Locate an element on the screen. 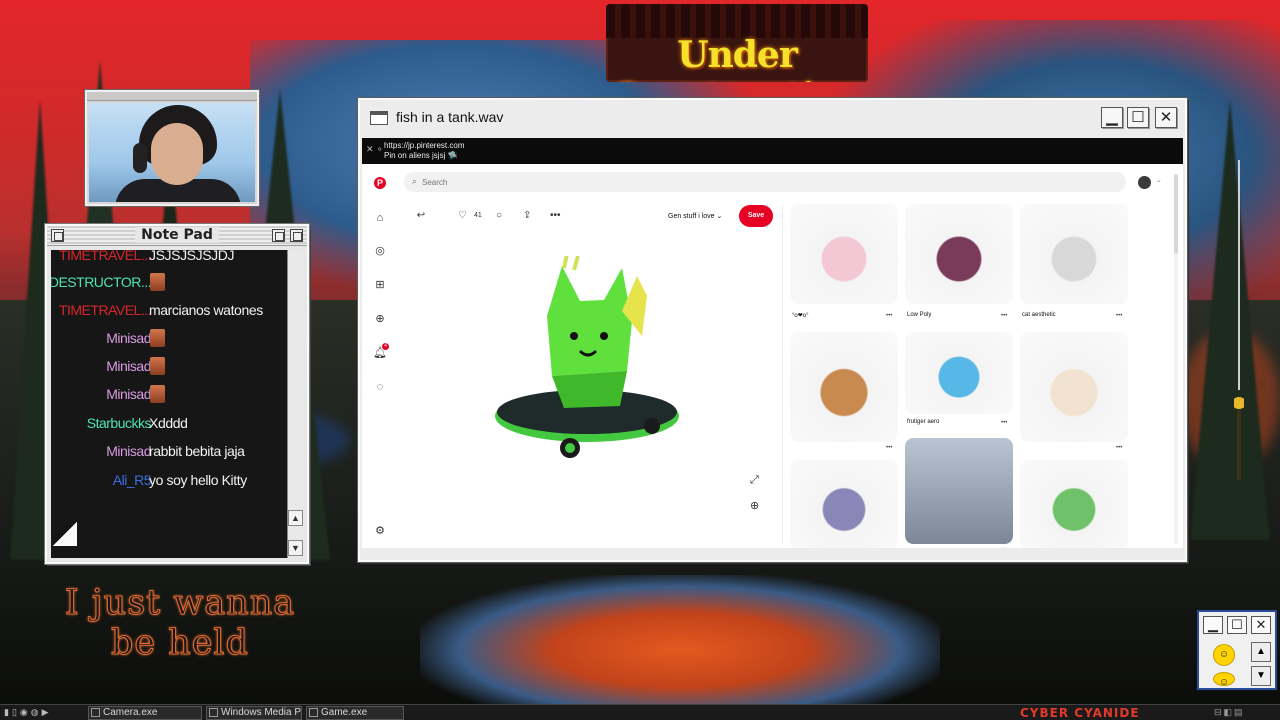  boards-icon: ⊞ is located at coordinates (380, 285).